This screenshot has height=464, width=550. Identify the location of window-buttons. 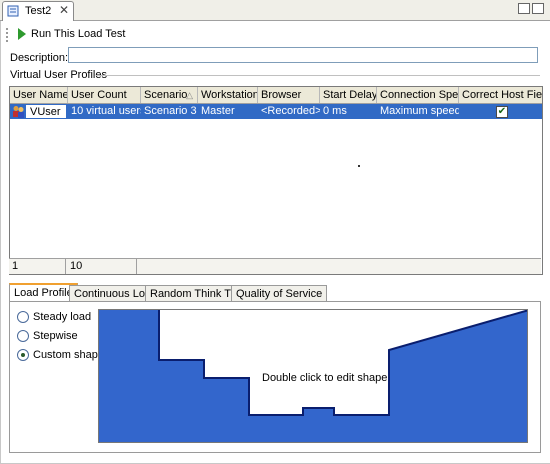
(530, 10).